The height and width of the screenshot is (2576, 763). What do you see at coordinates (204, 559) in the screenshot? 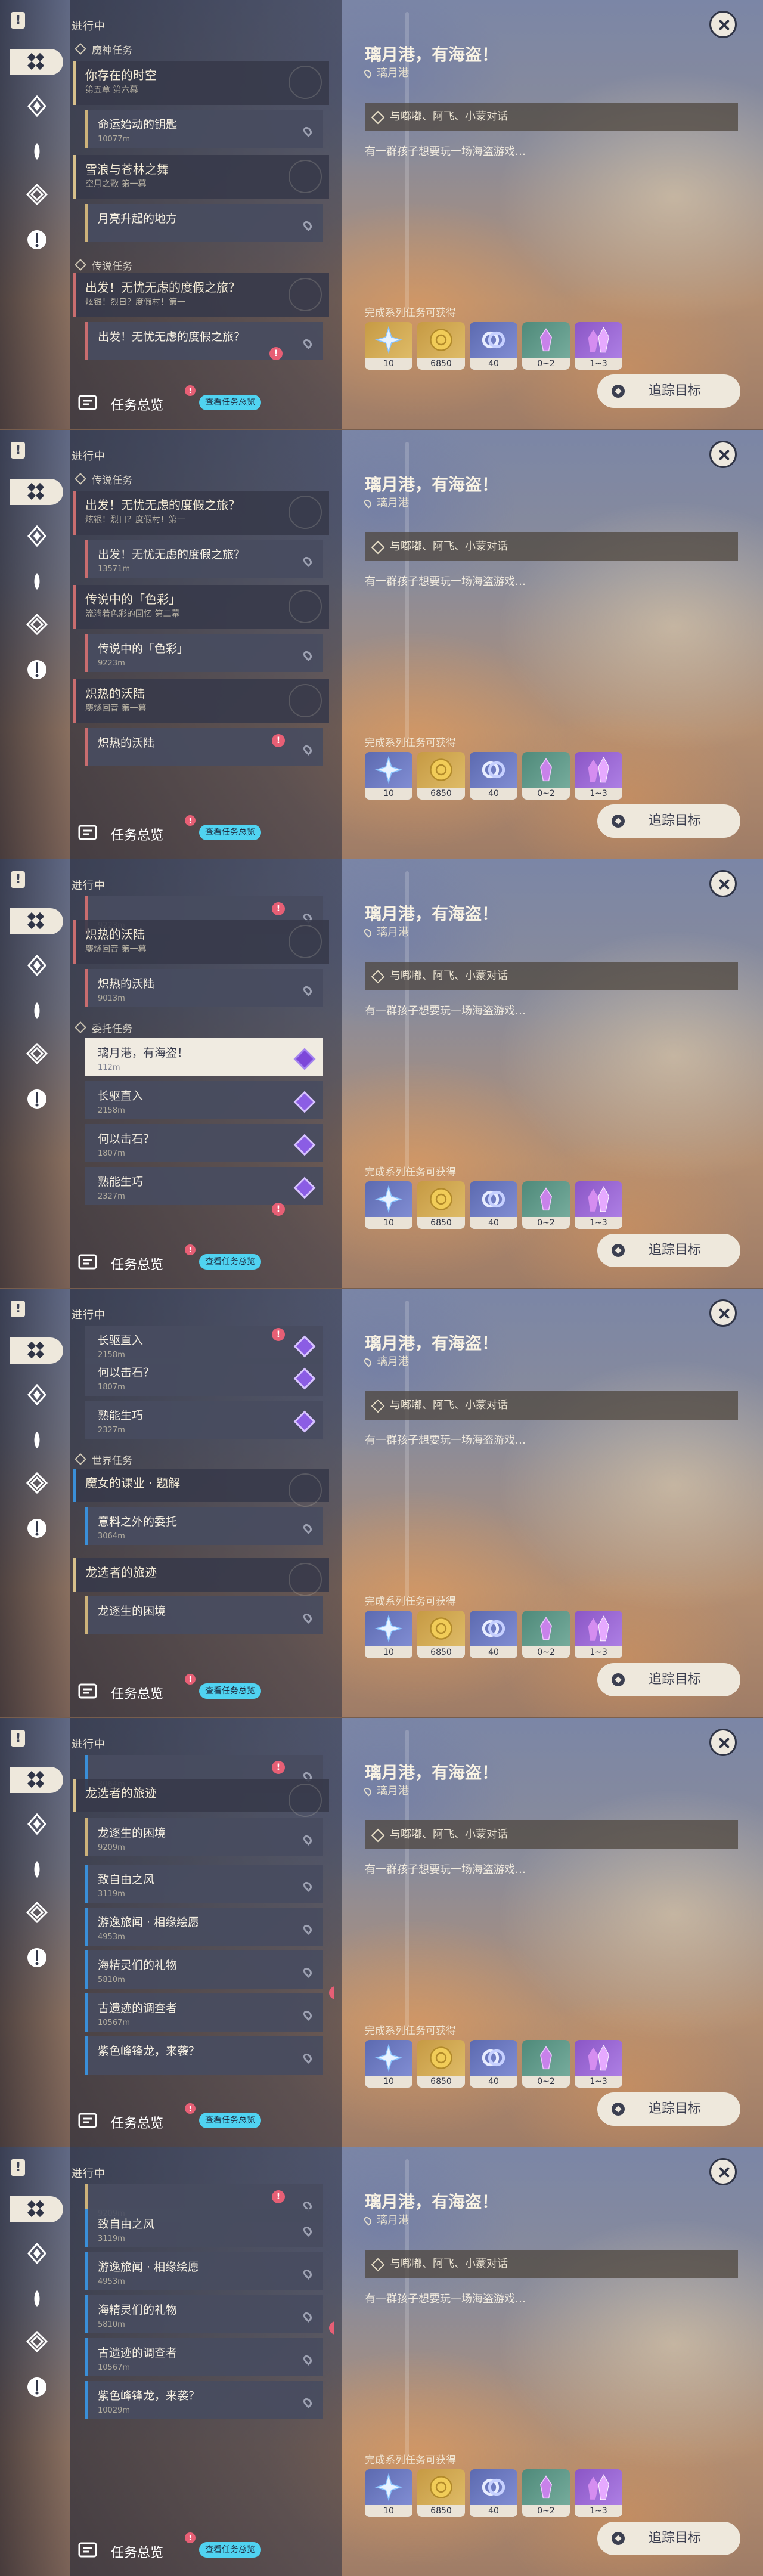
I see `quest-item: 出发！无忧无虑的度假之旅？ 13571m` at bounding box center [204, 559].